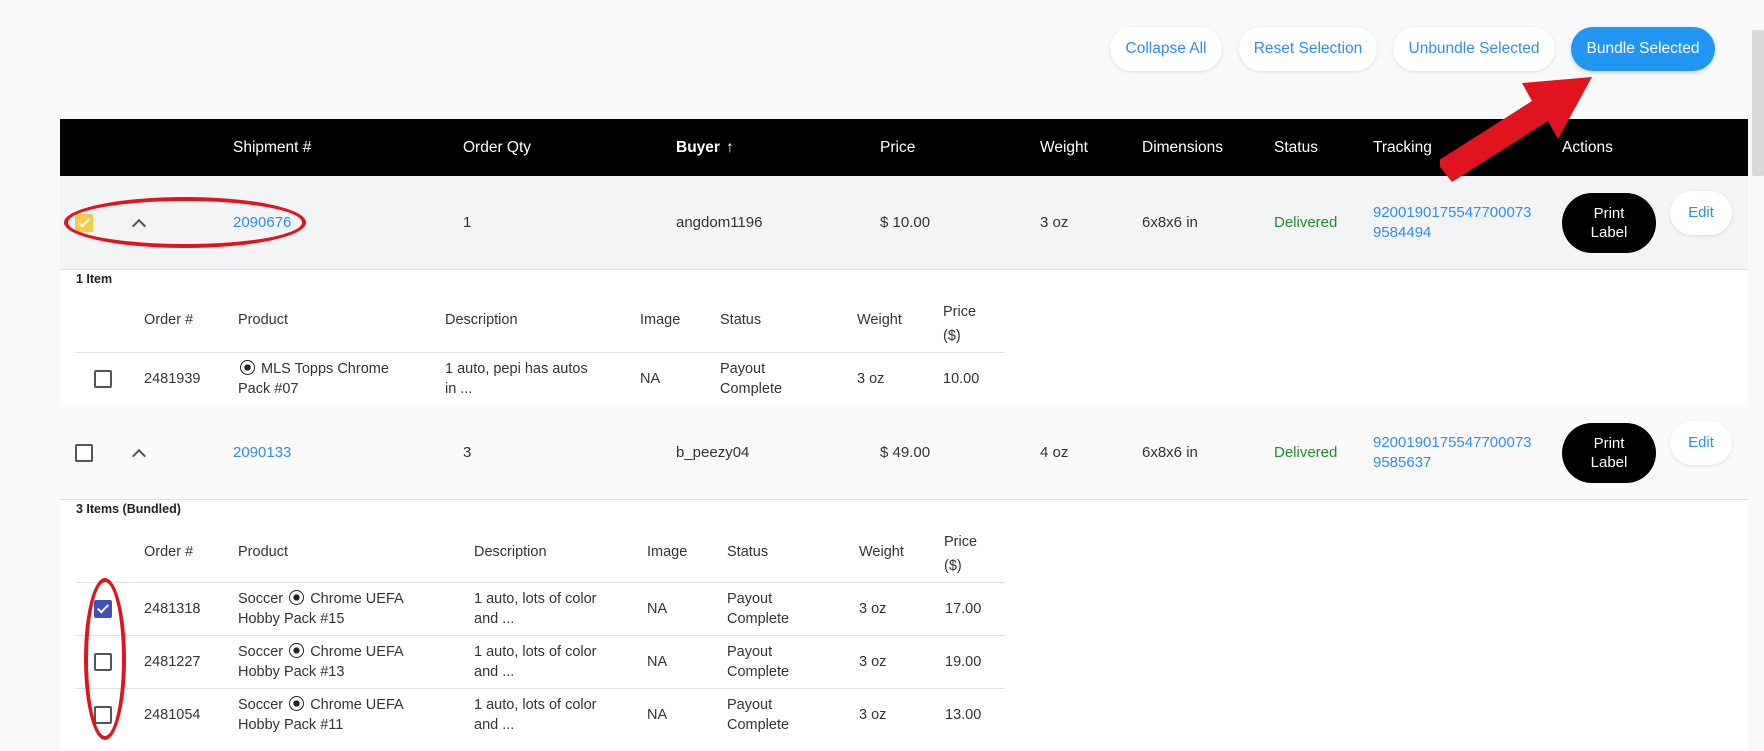 Image resolution: width=1764 pixels, height=751 pixels. I want to click on buyer: angdom1196, so click(719, 222).